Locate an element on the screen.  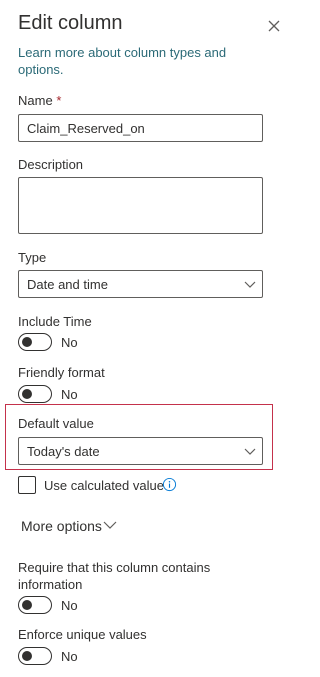
type-selected-value: Date and time is located at coordinates (67, 284).